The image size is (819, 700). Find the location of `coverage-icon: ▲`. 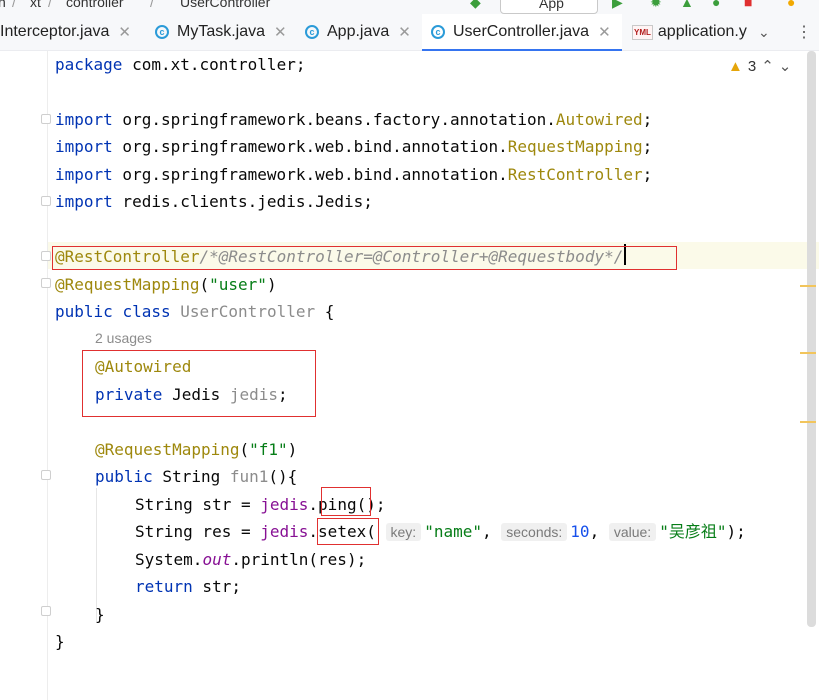

coverage-icon: ▲ is located at coordinates (687, 5).